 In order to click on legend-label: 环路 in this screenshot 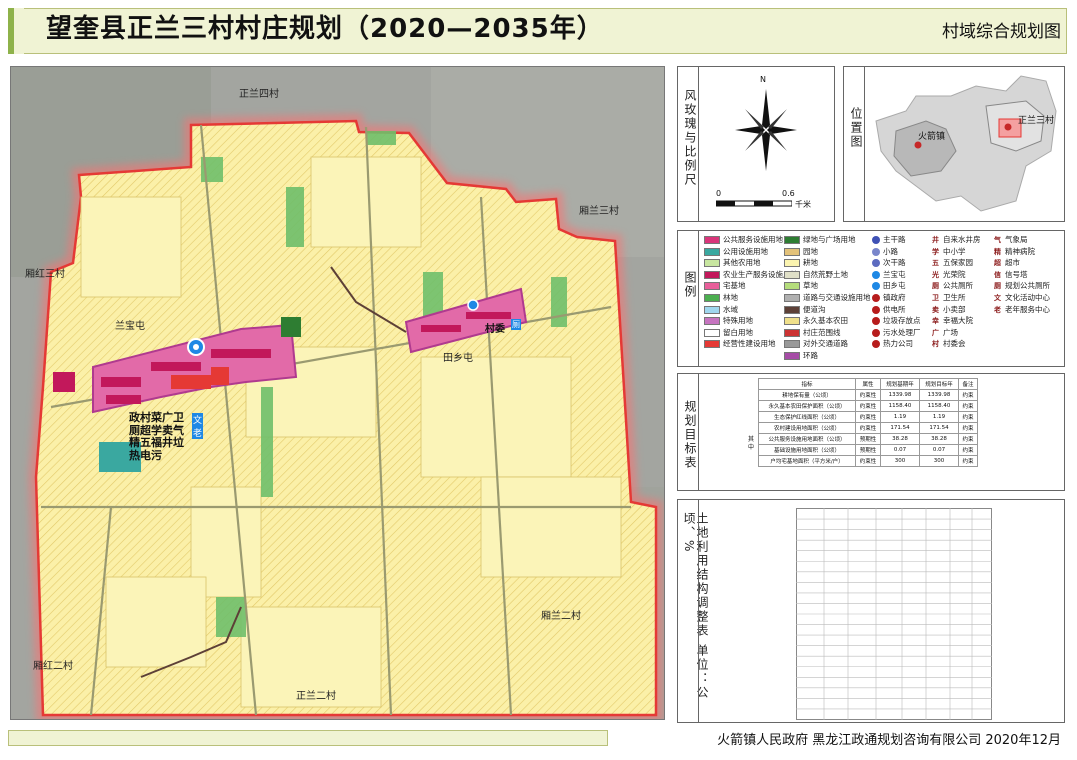, I will do `click(810, 355)`.